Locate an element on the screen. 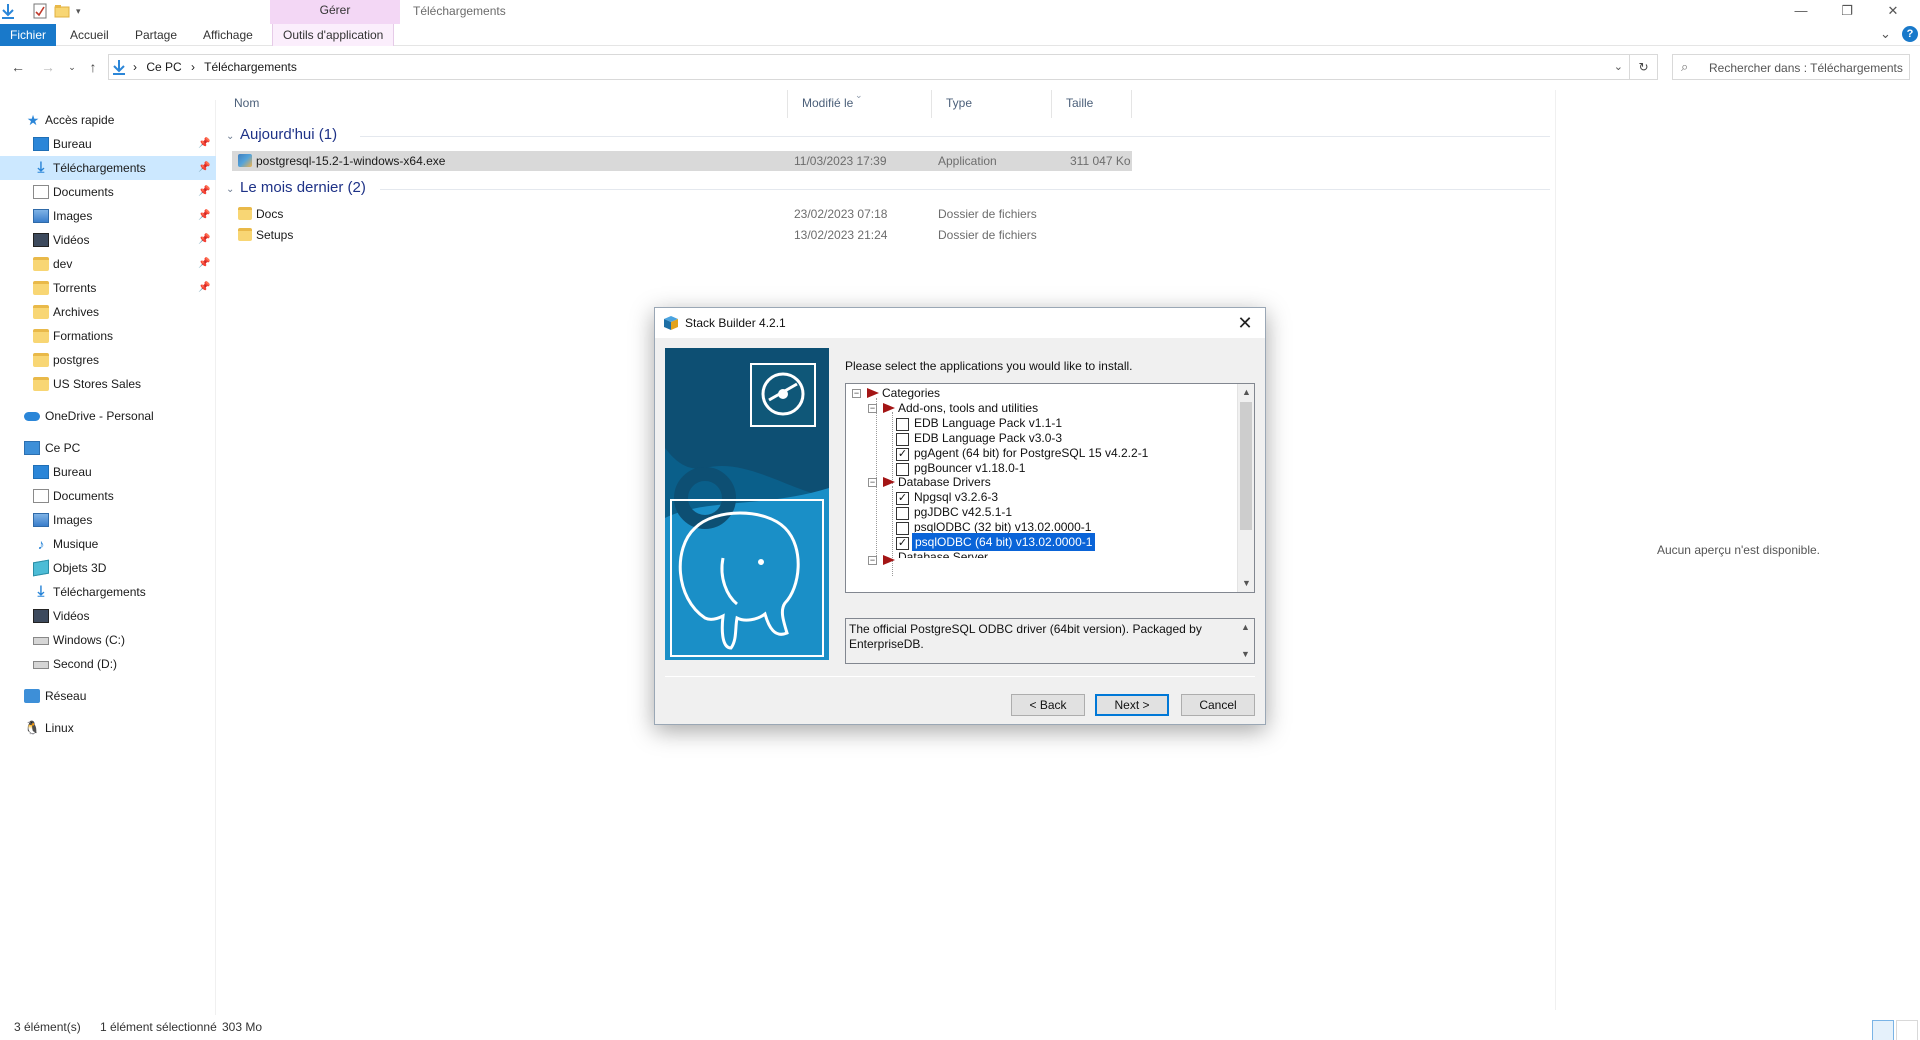 This screenshot has height=1040, width=1920. sidebar-item-documents: Documents 📌 is located at coordinates (108, 192).